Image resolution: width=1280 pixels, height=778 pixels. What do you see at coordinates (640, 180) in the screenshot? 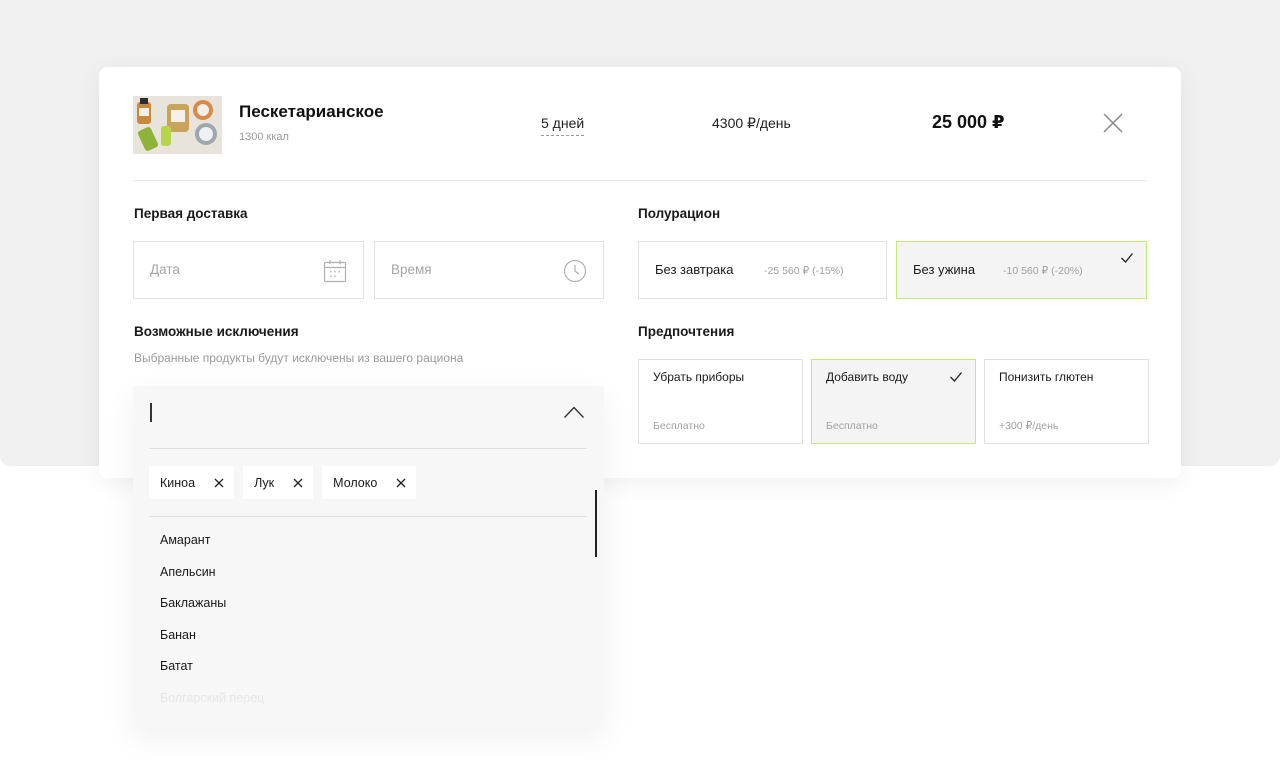
I see `header-divider` at bounding box center [640, 180].